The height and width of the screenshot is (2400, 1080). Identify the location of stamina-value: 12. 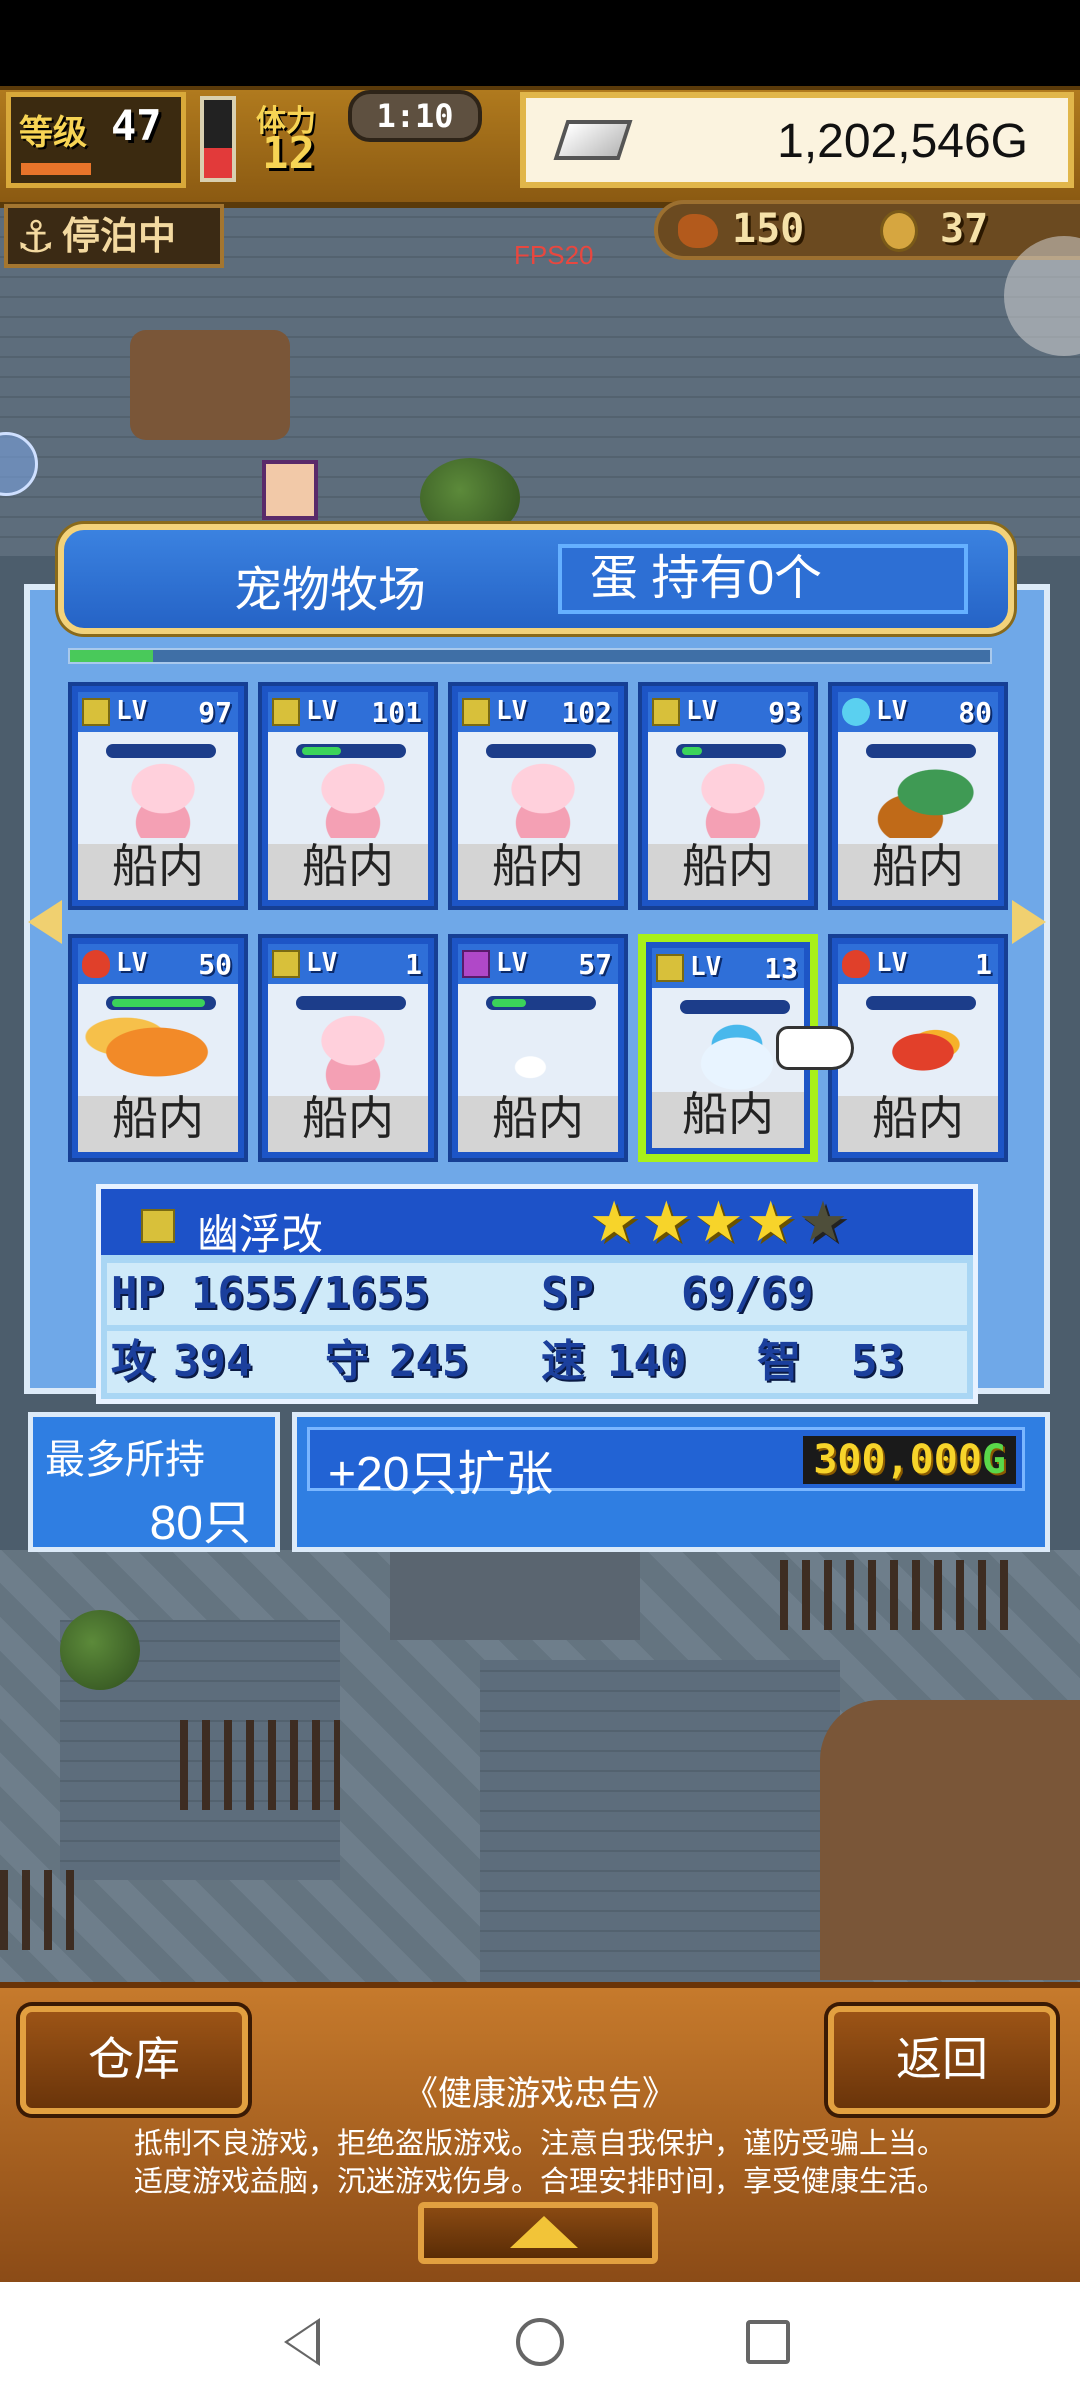
(288, 153).